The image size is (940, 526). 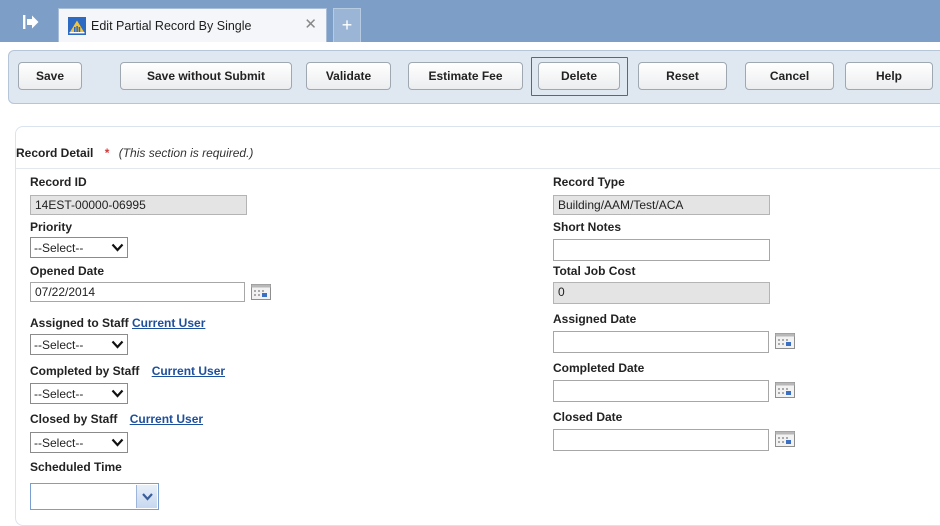 What do you see at coordinates (76, 467) in the screenshot?
I see `scheduled-time-label: Scheduled Time` at bounding box center [76, 467].